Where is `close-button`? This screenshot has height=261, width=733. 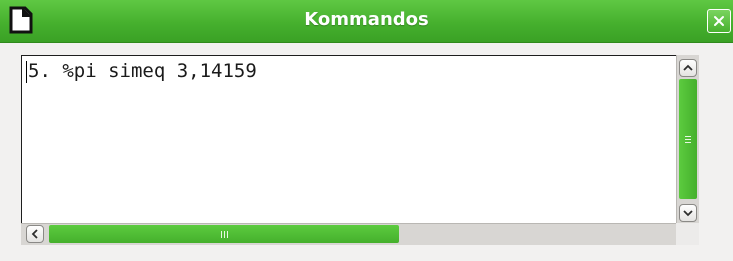
close-button is located at coordinates (719, 21).